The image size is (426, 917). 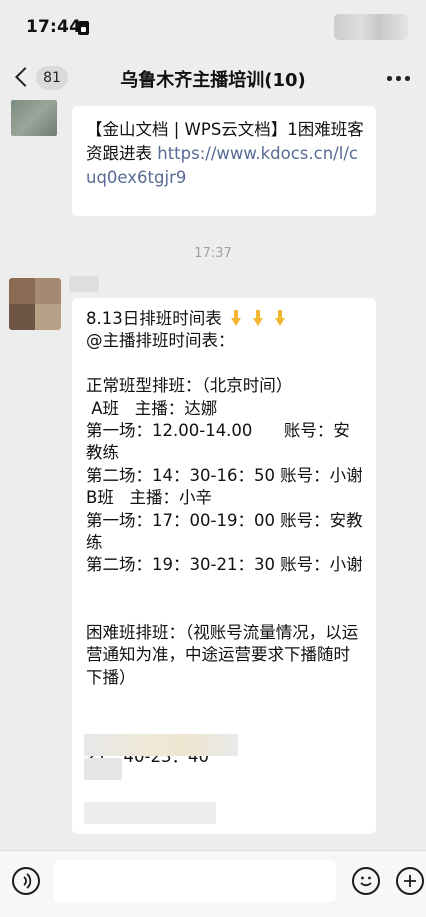 I want to click on add-button, so click(x=410, y=881).